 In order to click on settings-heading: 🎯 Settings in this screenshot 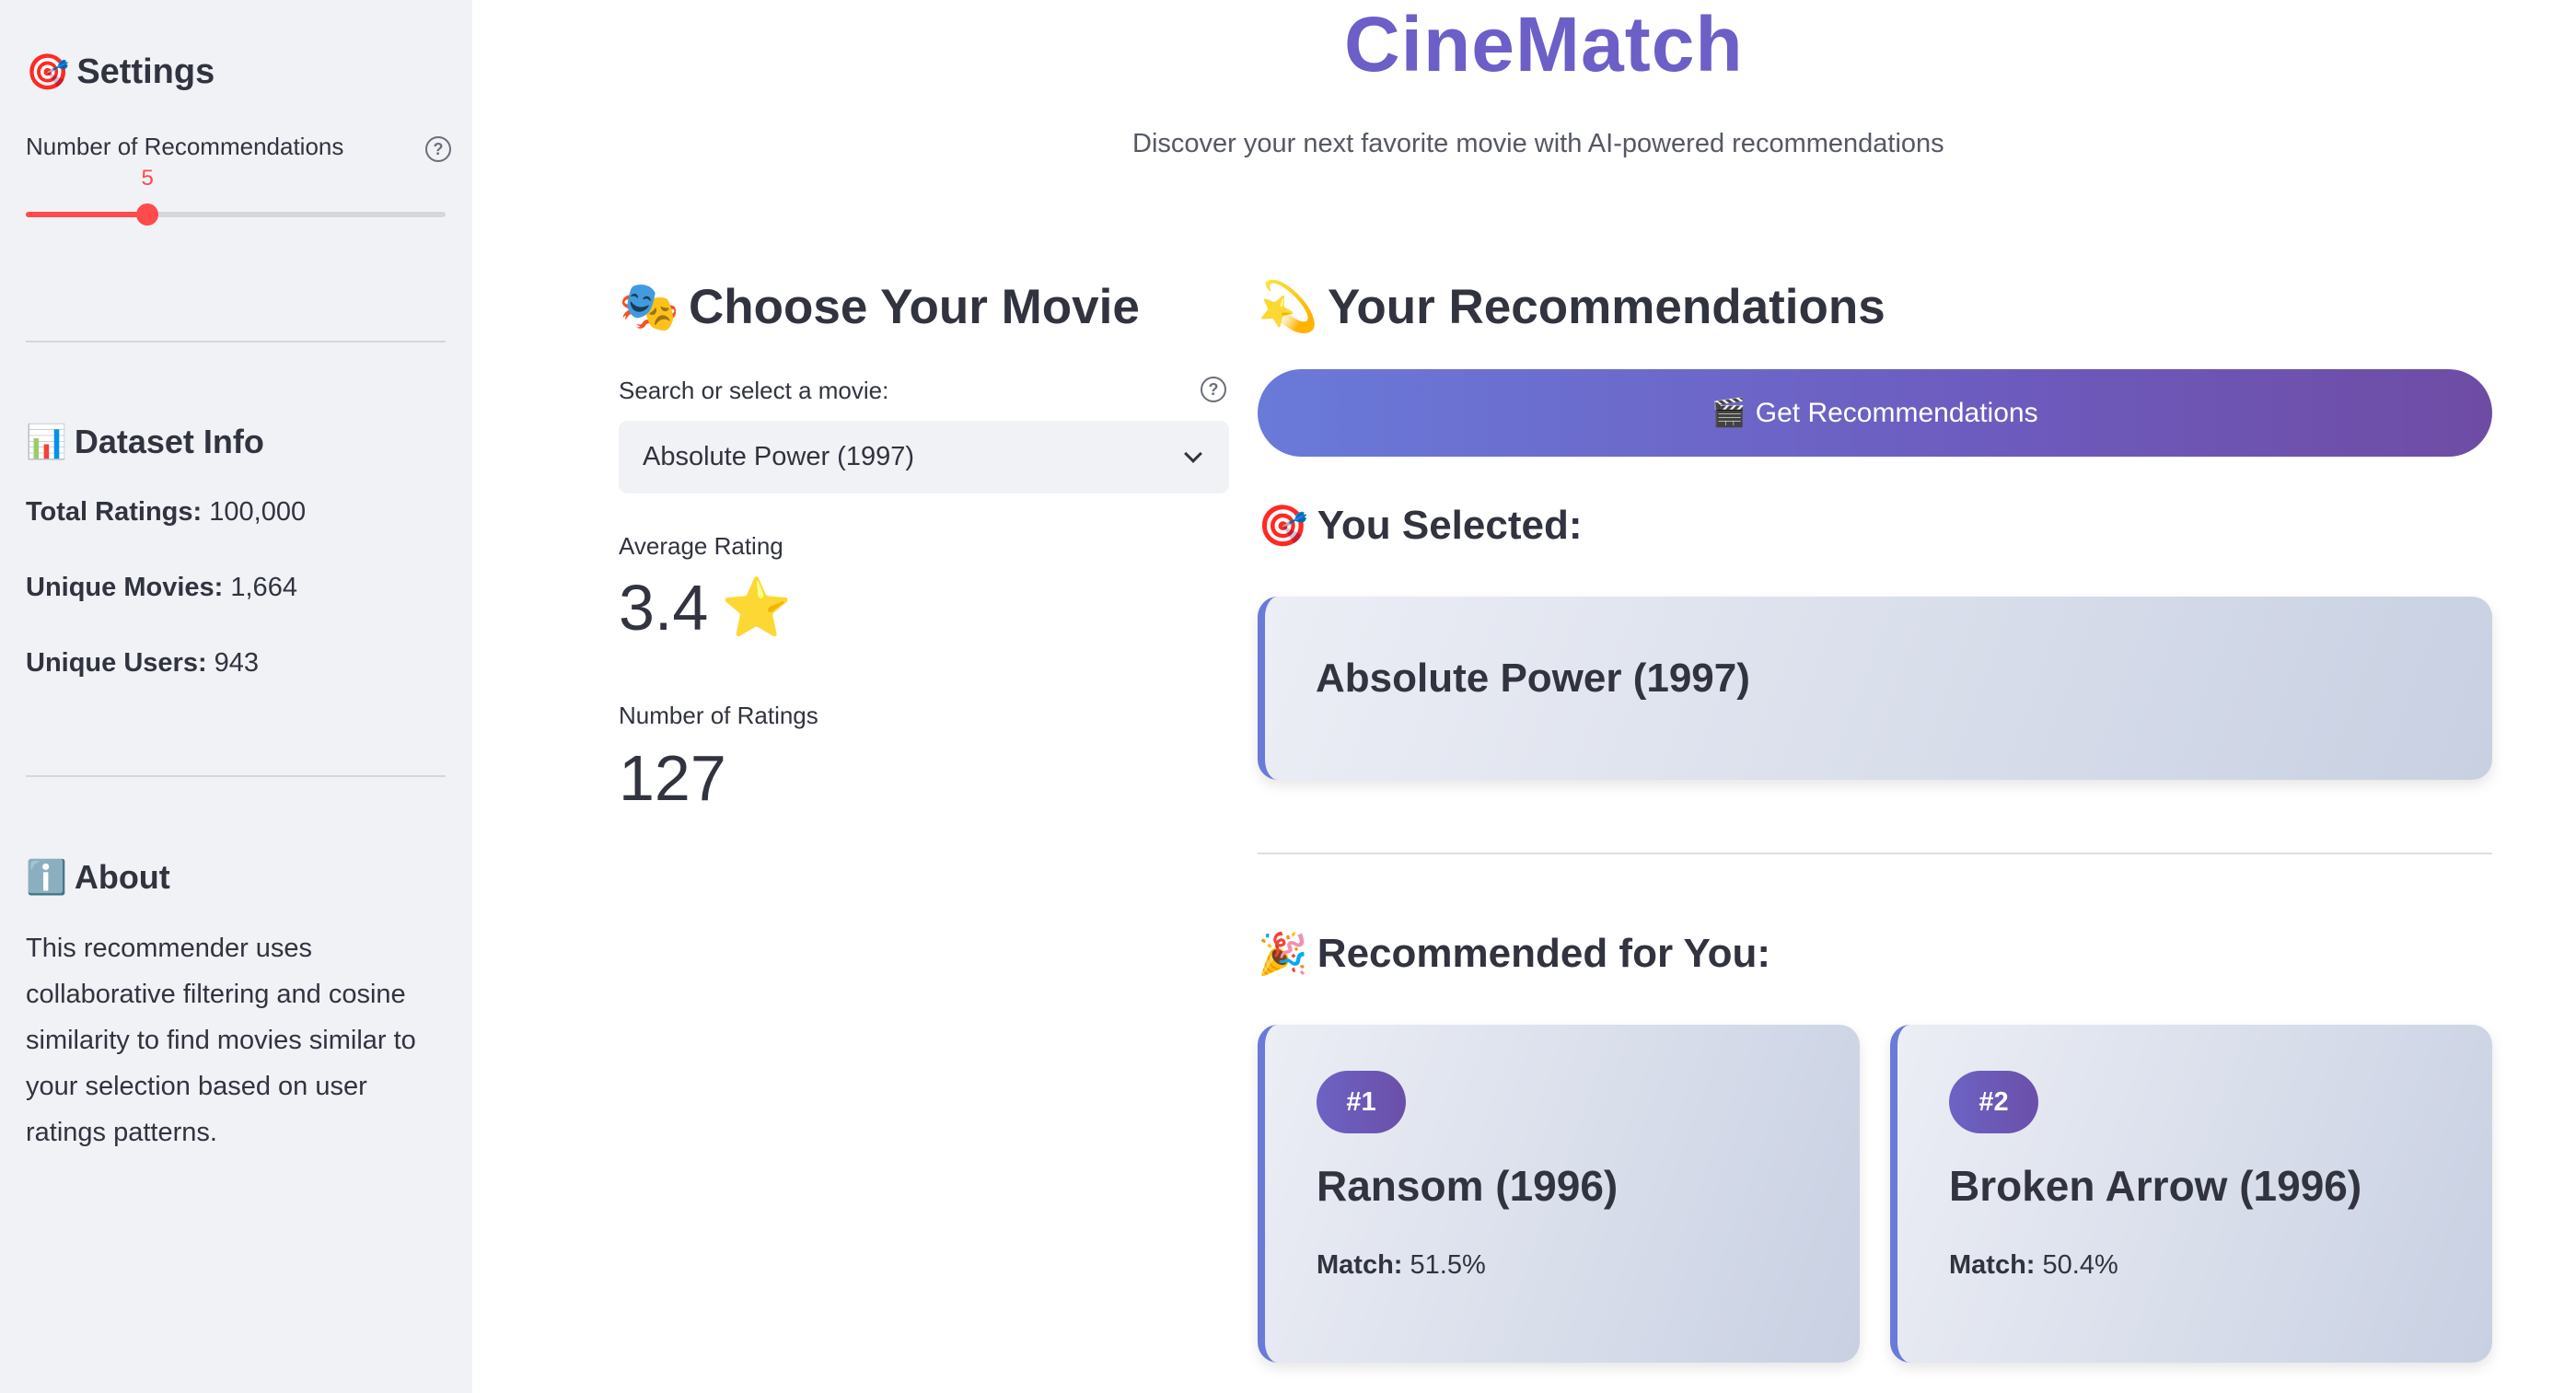, I will do `click(120, 72)`.